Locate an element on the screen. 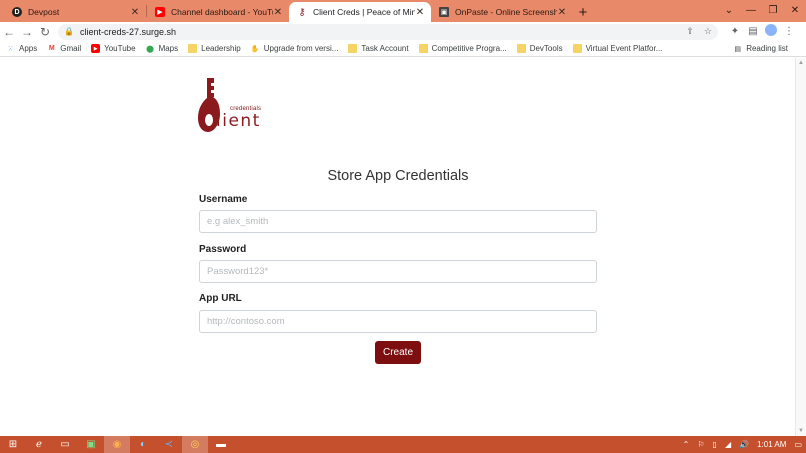 This screenshot has width=806, height=453. bookmark-apps: ⁙ Apps is located at coordinates (22, 48).